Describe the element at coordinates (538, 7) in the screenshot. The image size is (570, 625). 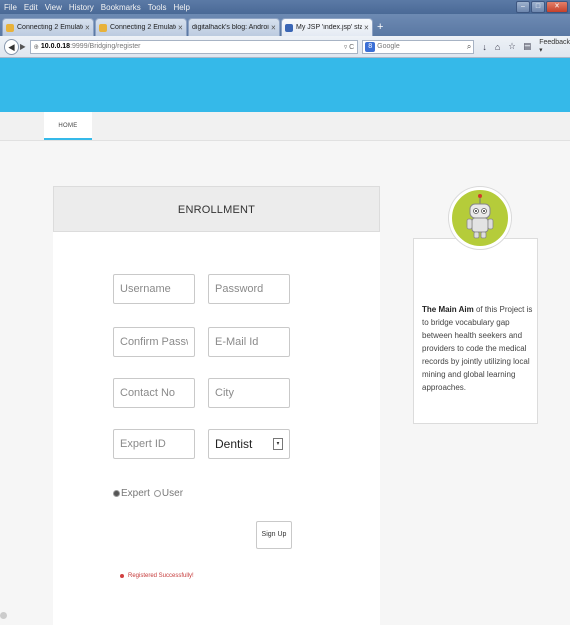
I see `maximize-button: □` at that location.